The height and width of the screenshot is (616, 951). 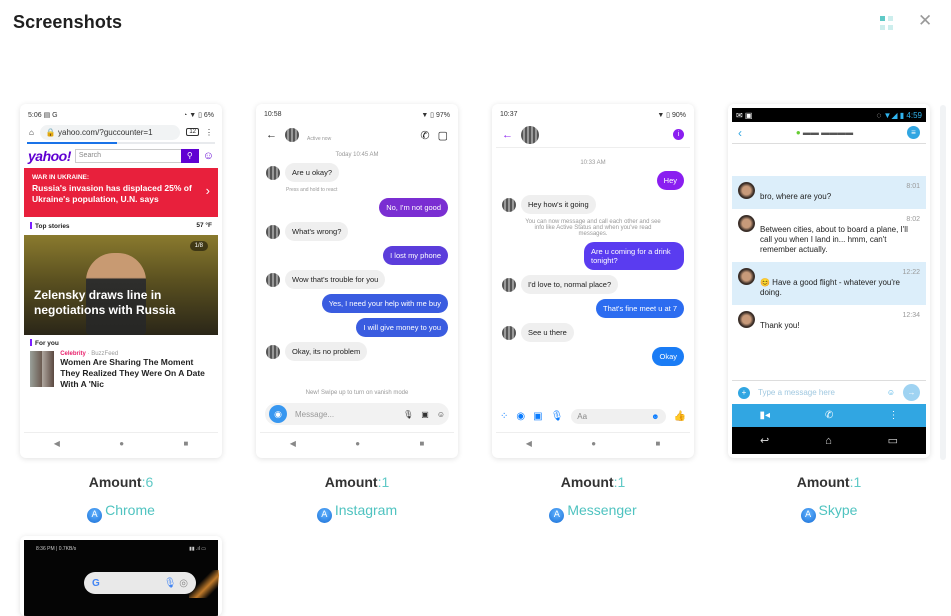 I want to click on message-time: 8:01, so click(x=913, y=186).